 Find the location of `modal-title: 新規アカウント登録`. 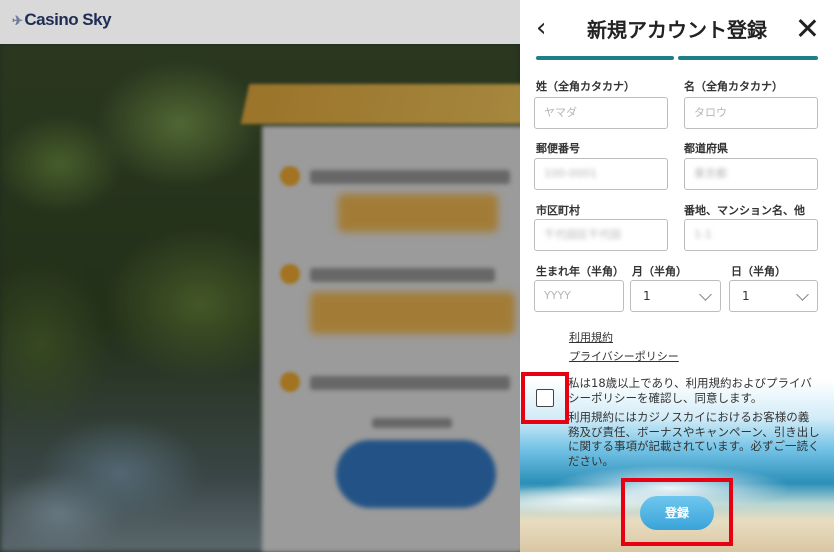

modal-title: 新規アカウント登録 is located at coordinates (677, 30).